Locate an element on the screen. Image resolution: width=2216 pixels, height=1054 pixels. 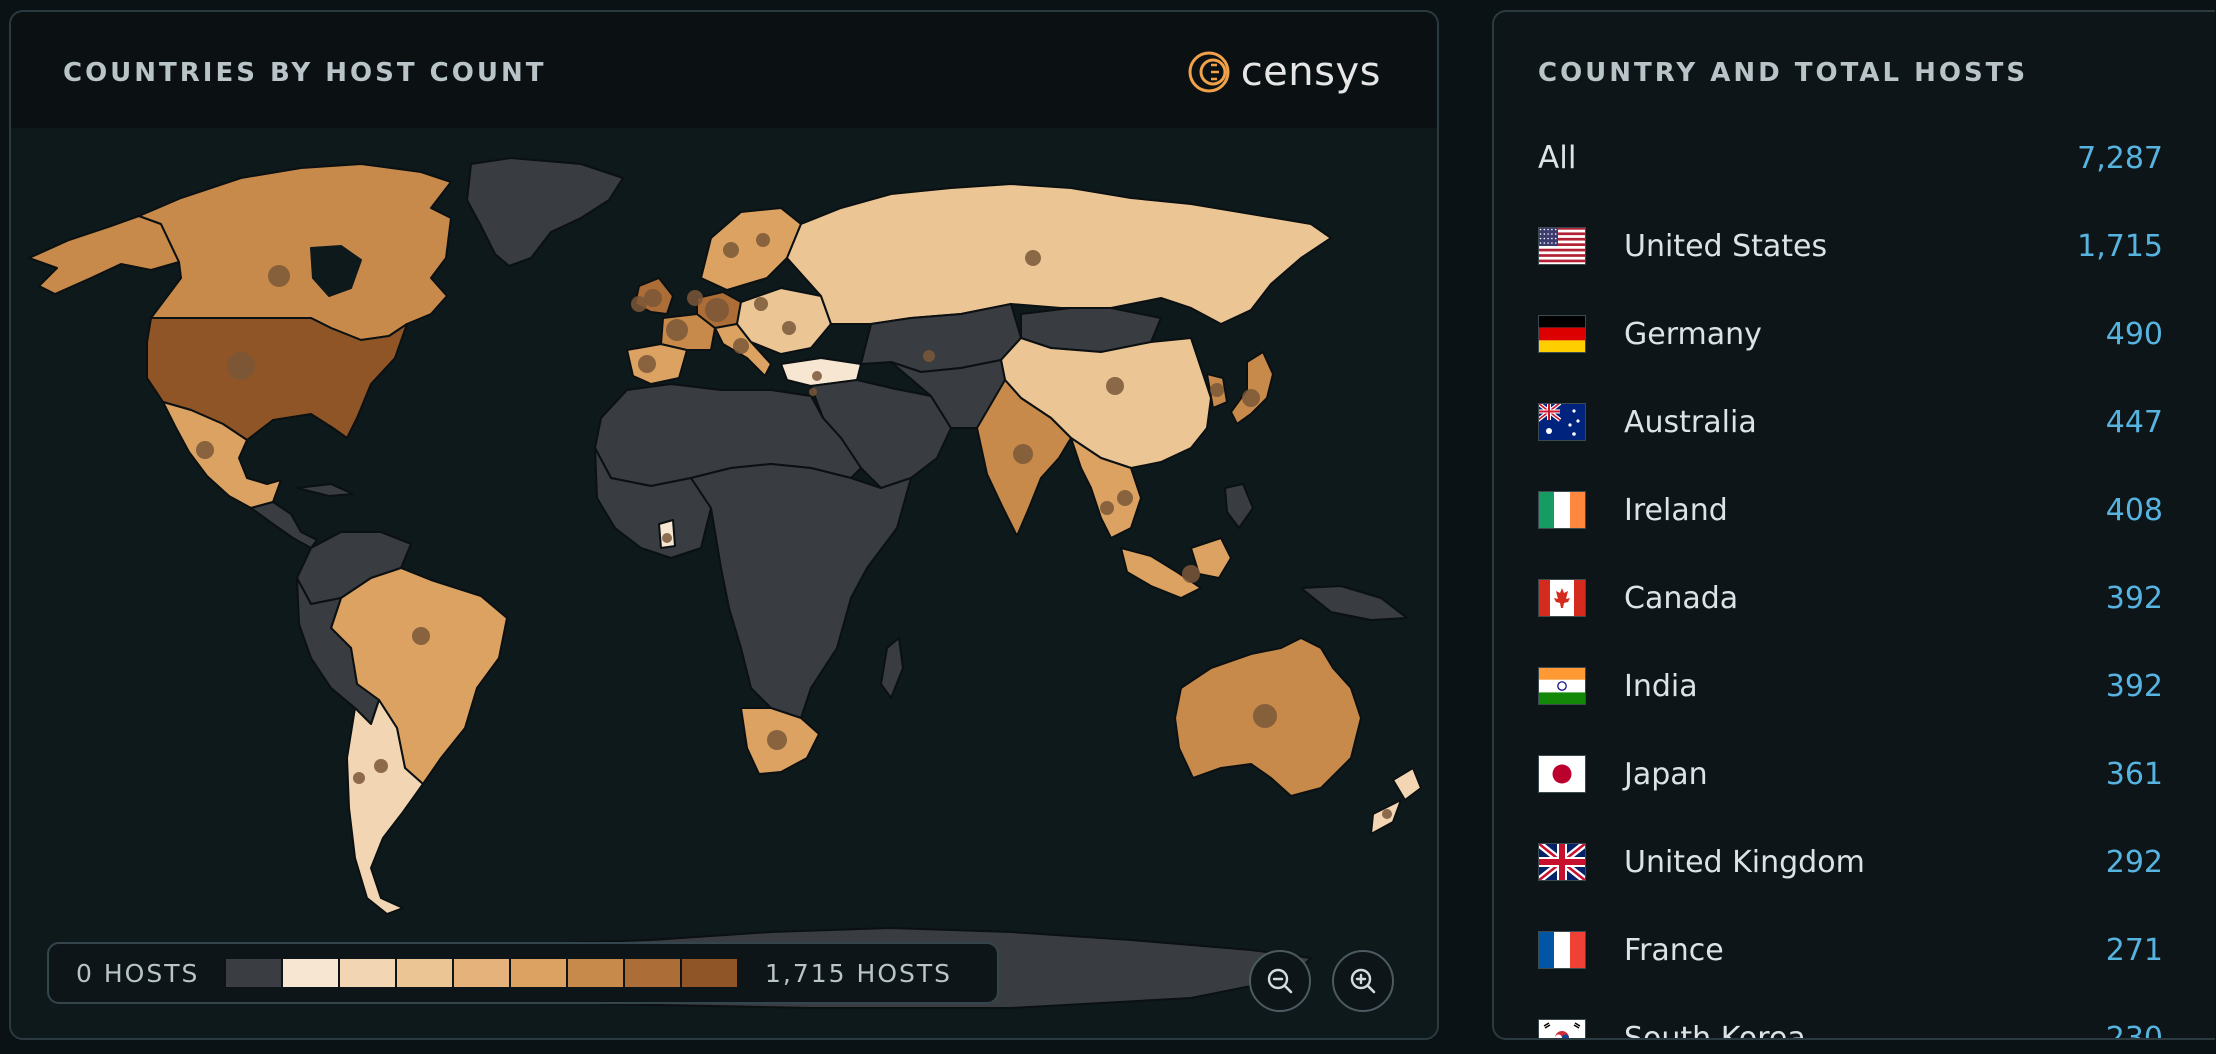
host-count: 7,287 is located at coordinates (2120, 158).